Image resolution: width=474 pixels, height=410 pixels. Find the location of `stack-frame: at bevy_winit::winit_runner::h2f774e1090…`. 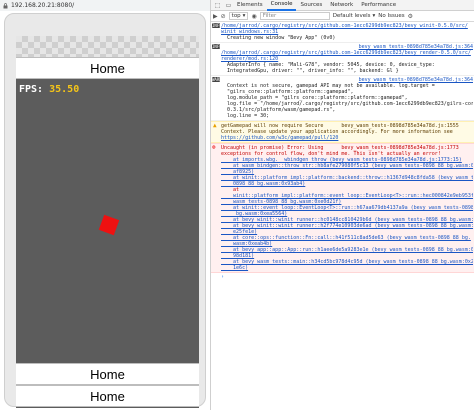

stack-frame: at bevy_winit::winit_runner::h2f774e1090… is located at coordinates (347, 226).